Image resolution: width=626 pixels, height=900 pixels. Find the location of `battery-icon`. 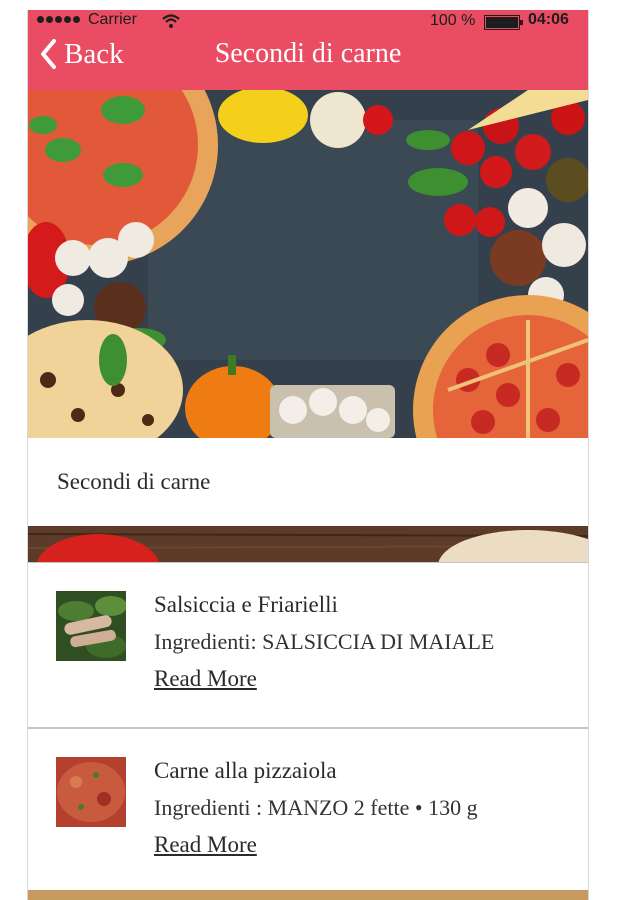

battery-icon is located at coordinates (503, 22).